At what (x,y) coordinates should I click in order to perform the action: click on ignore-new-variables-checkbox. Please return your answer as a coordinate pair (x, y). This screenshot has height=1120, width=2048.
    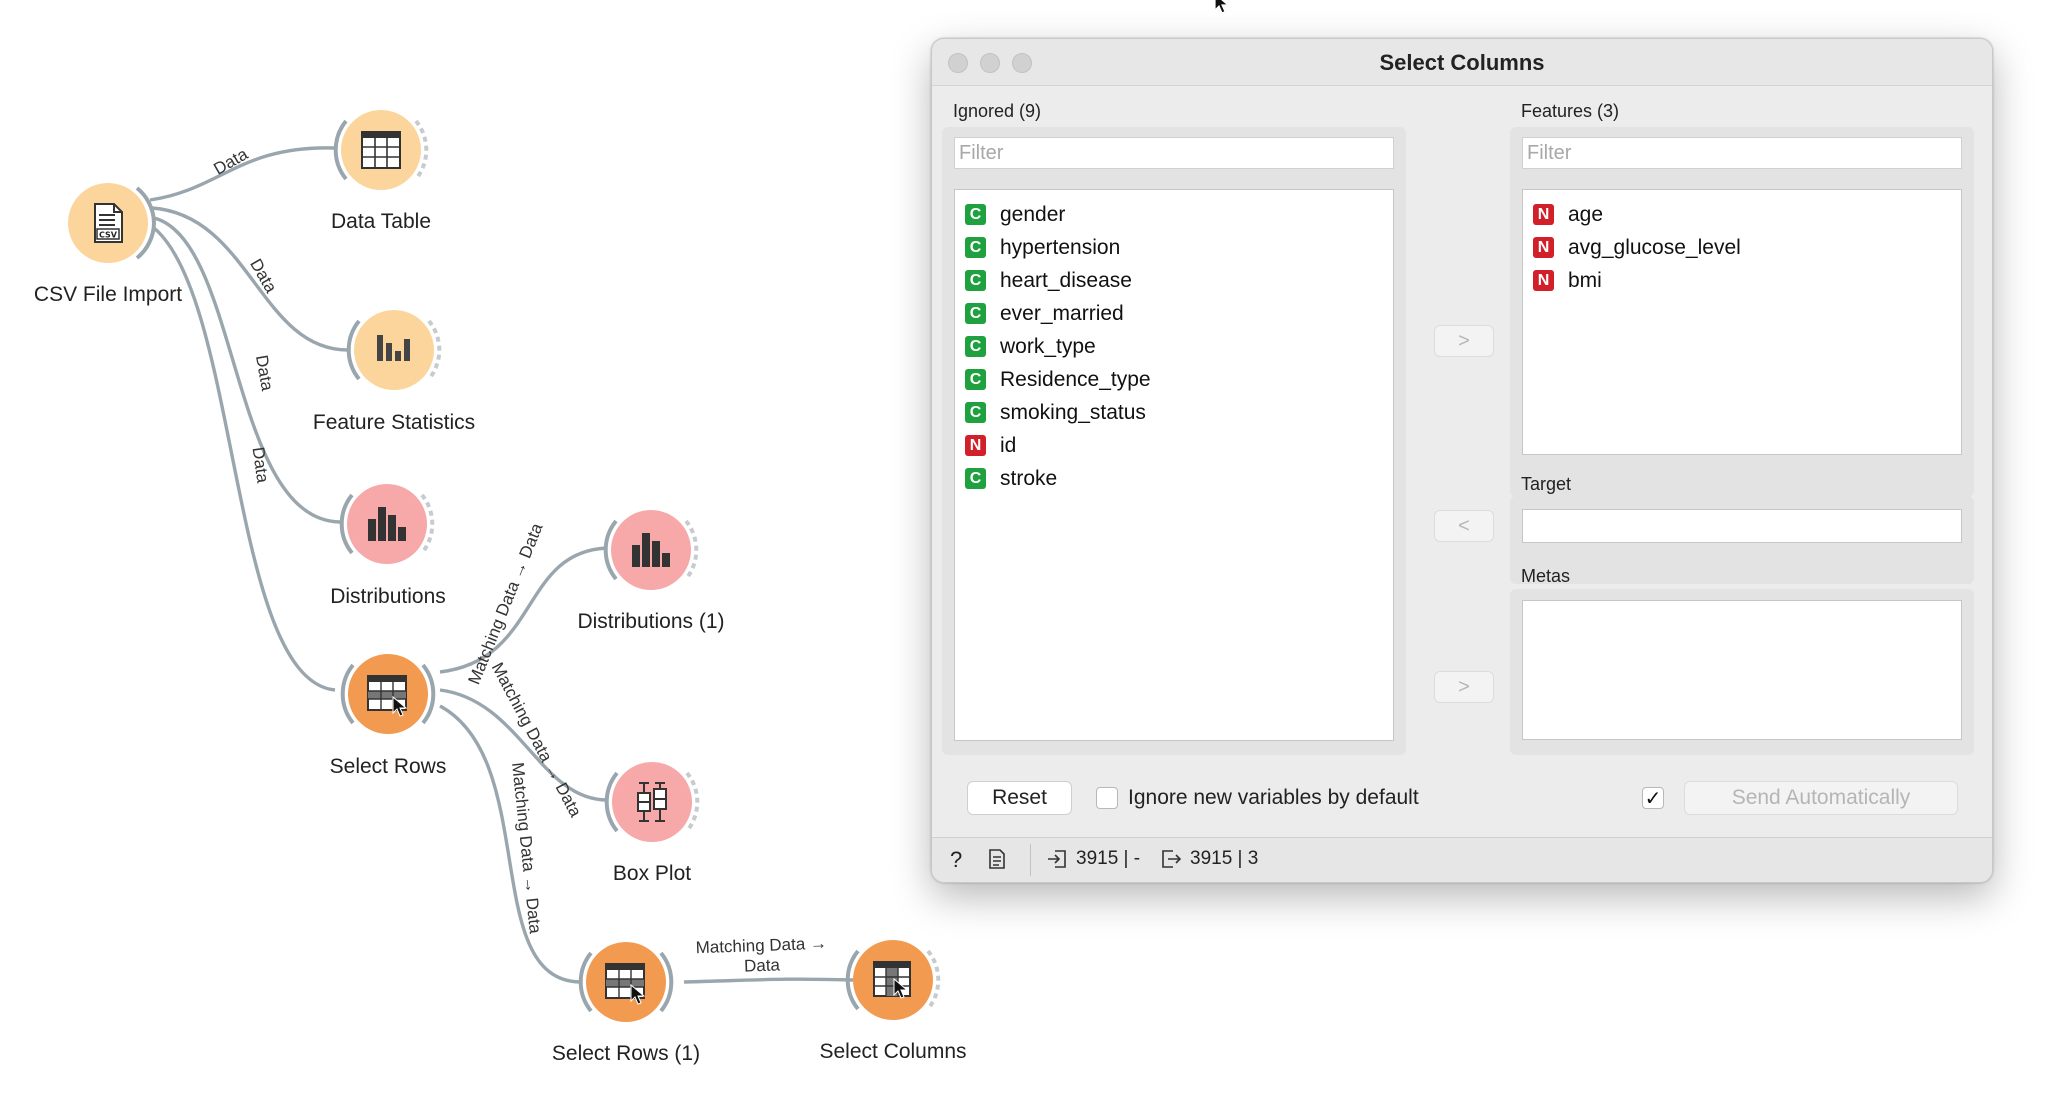
    Looking at the image, I should click on (1107, 798).